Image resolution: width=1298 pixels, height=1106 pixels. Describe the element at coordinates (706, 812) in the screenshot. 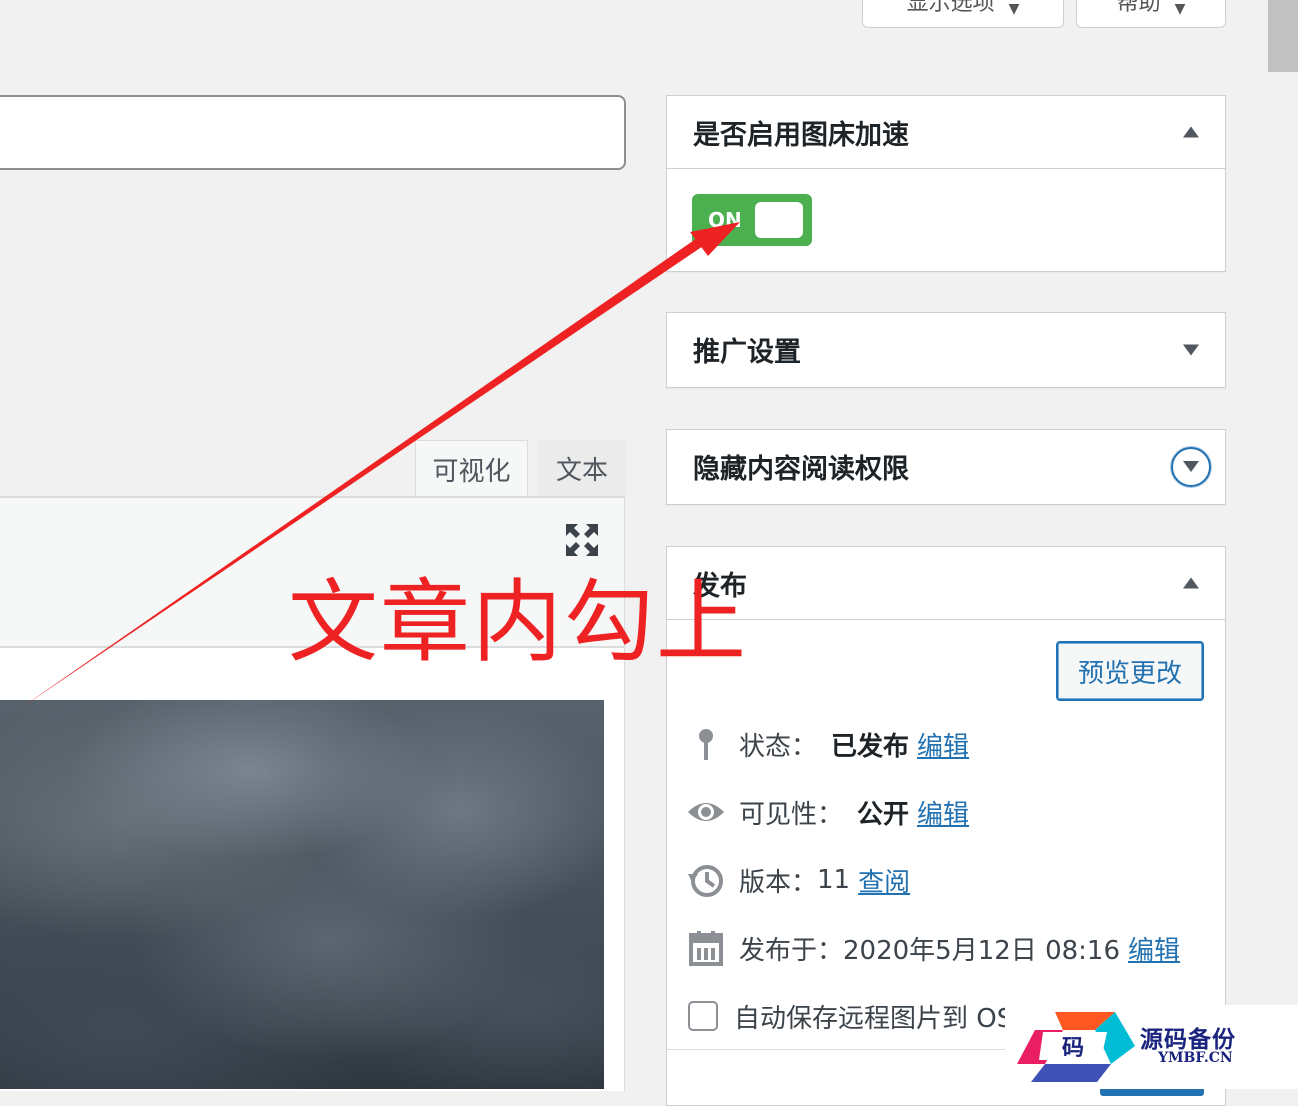

I see `eye-icon` at that location.